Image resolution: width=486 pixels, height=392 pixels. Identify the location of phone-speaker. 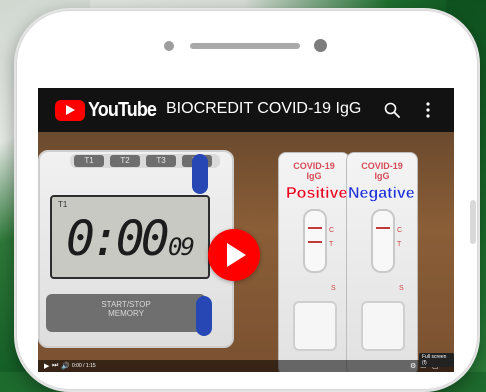
(245, 46).